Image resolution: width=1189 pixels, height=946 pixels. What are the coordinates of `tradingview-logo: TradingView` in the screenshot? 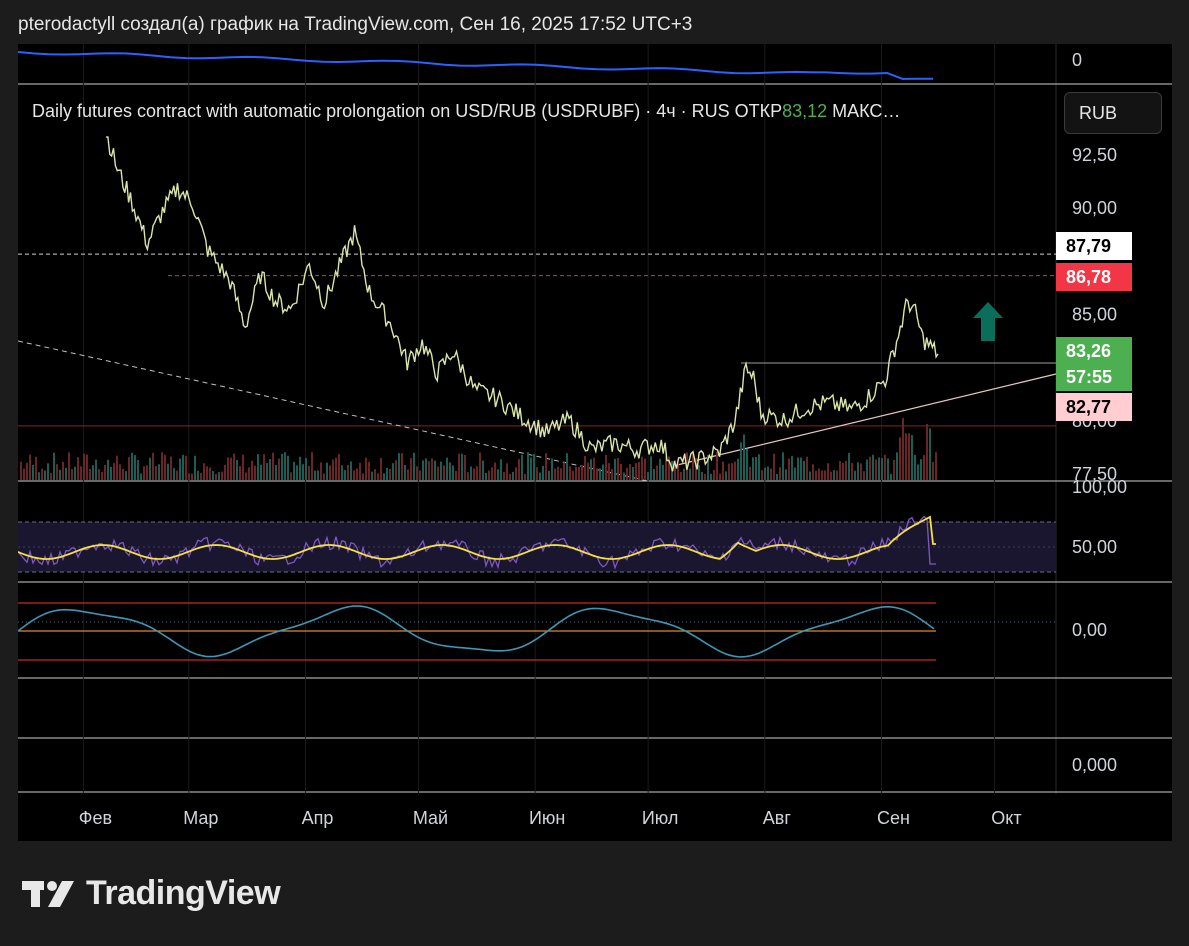 It's located at (151, 893).